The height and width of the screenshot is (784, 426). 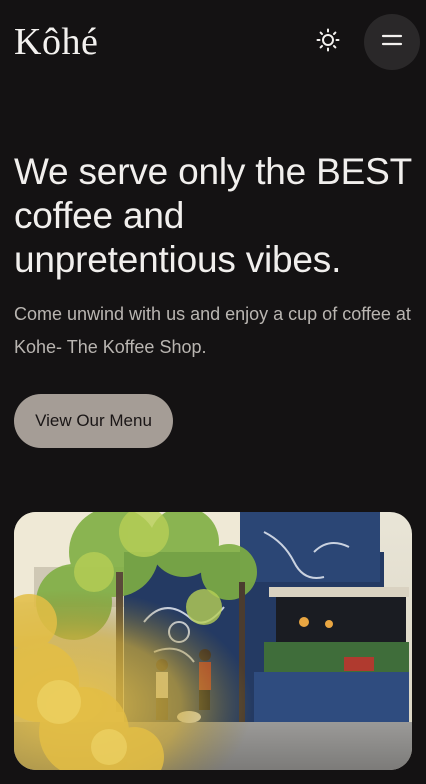 What do you see at coordinates (213, 42) in the screenshot?
I see `site-header: Kôhé` at bounding box center [213, 42].